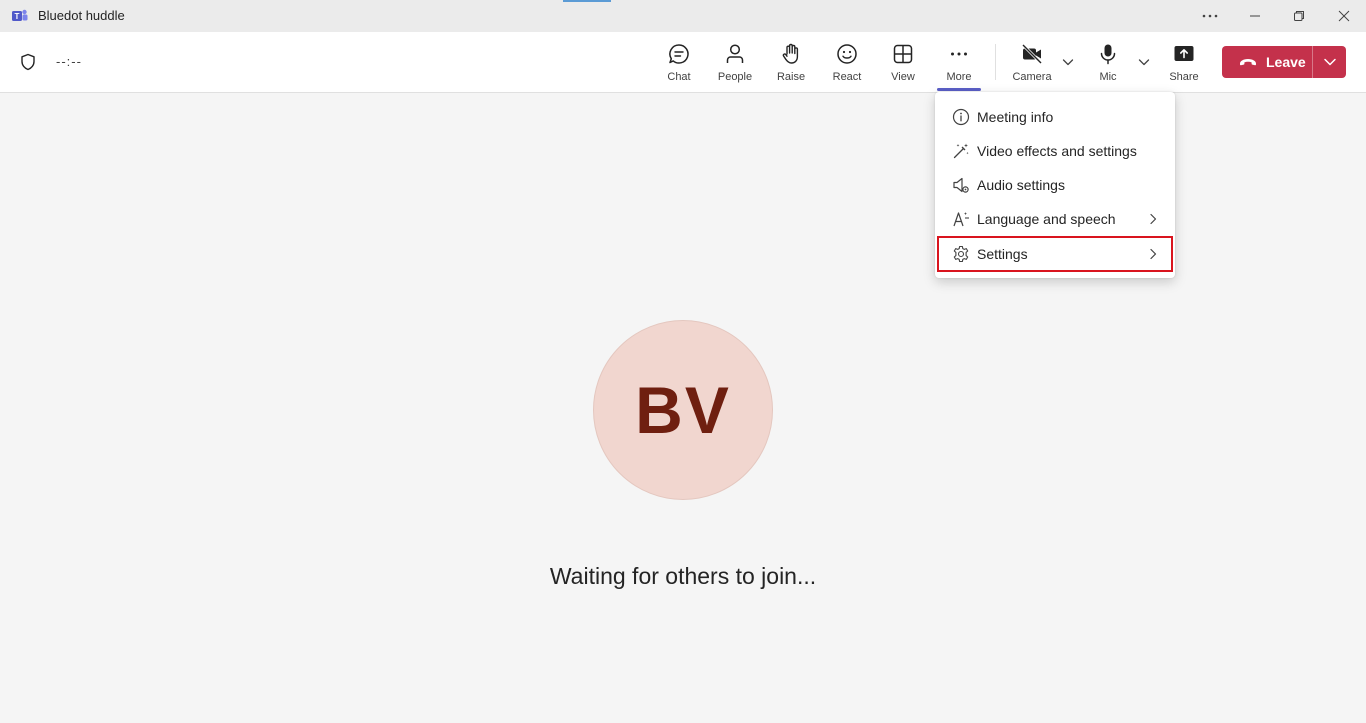 The height and width of the screenshot is (723, 1366). What do you see at coordinates (69, 61) in the screenshot?
I see `meeting-timer: --:--` at bounding box center [69, 61].